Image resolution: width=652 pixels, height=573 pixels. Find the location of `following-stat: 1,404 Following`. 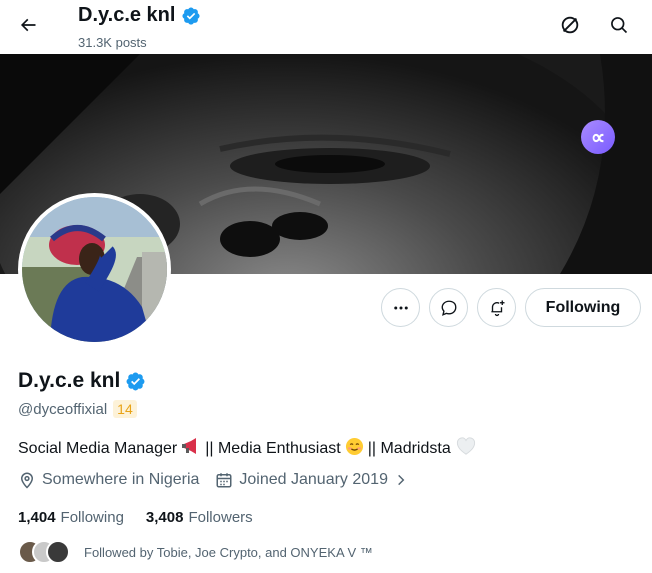

following-stat: 1,404 Following is located at coordinates (71, 517).